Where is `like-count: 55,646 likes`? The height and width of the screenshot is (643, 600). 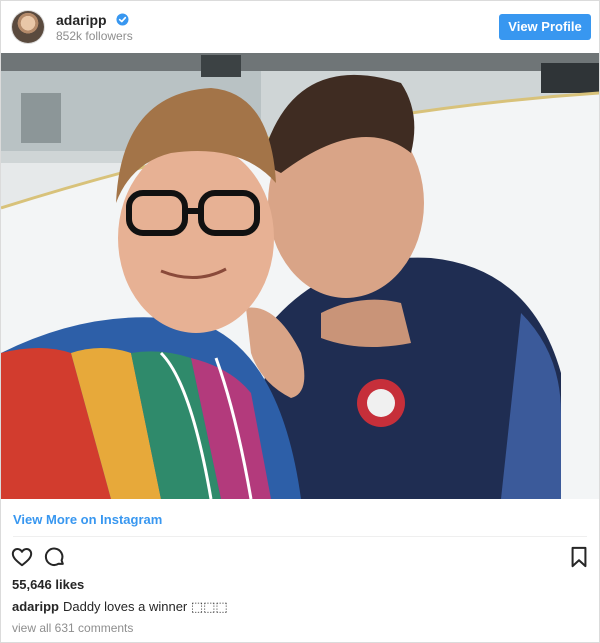
like-count: 55,646 likes is located at coordinates (48, 584).